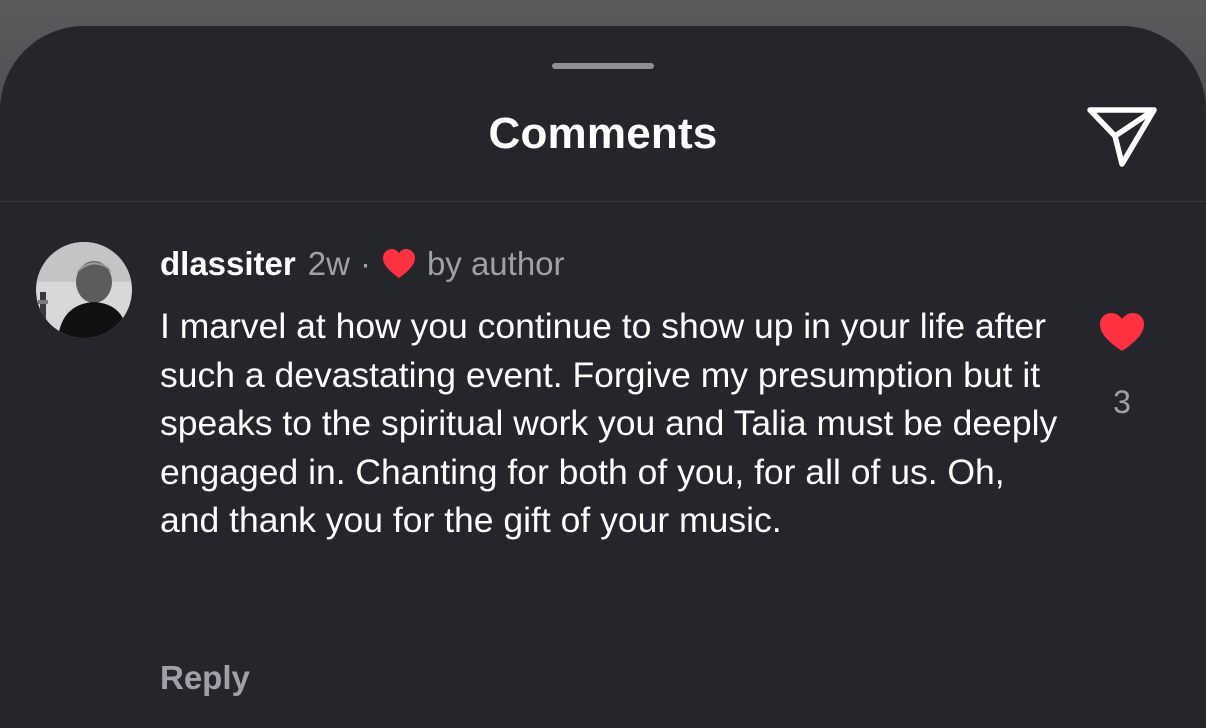  Describe the element at coordinates (603, 201) in the screenshot. I see `header-divider` at that location.